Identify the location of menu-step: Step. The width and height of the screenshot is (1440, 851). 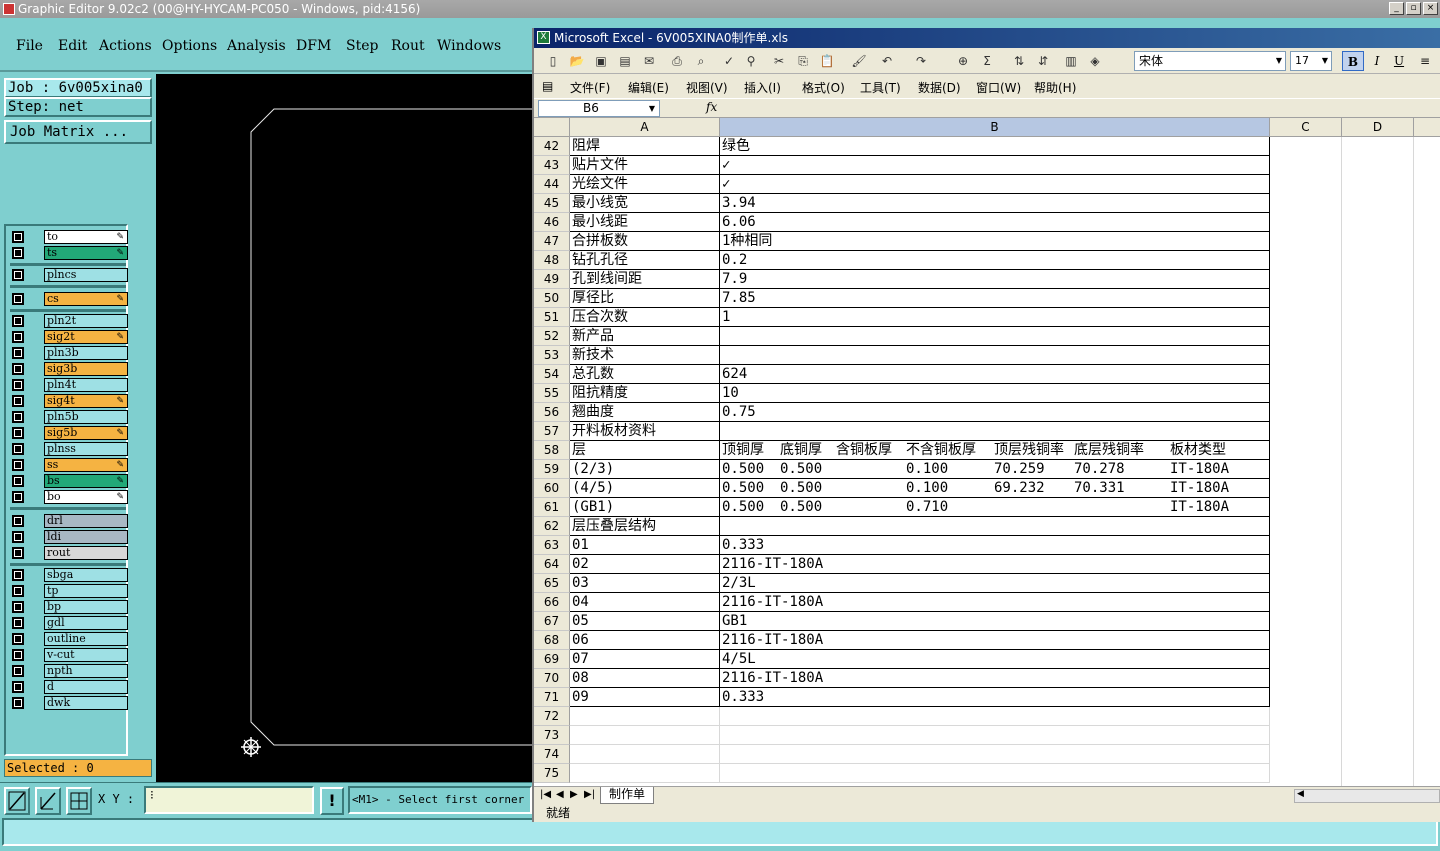
(362, 46).